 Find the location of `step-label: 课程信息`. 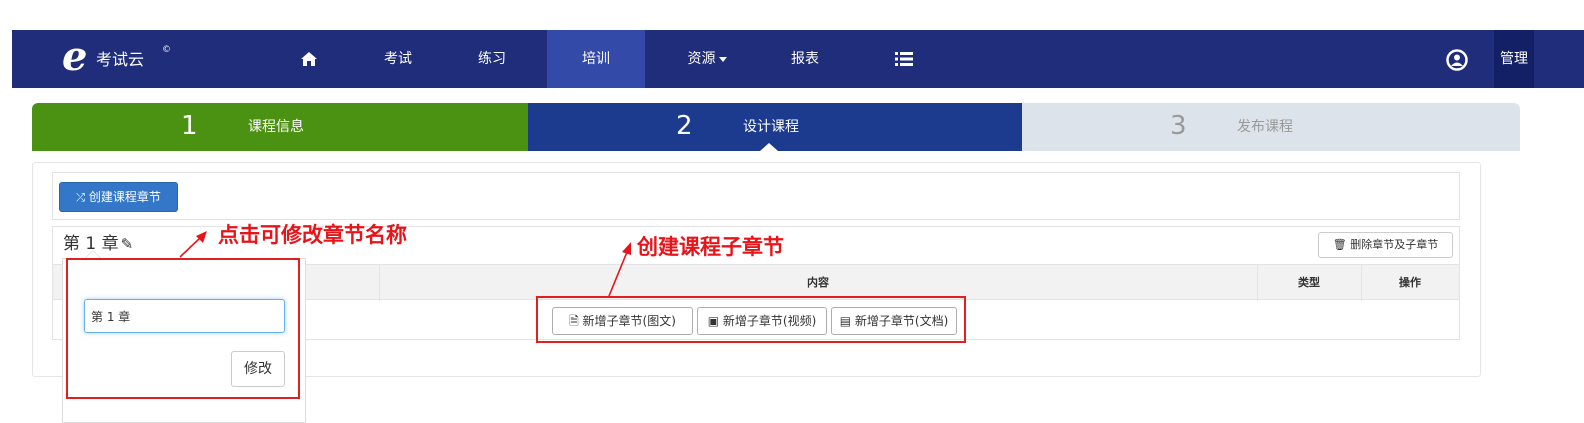

step-label: 课程信息 is located at coordinates (276, 127).